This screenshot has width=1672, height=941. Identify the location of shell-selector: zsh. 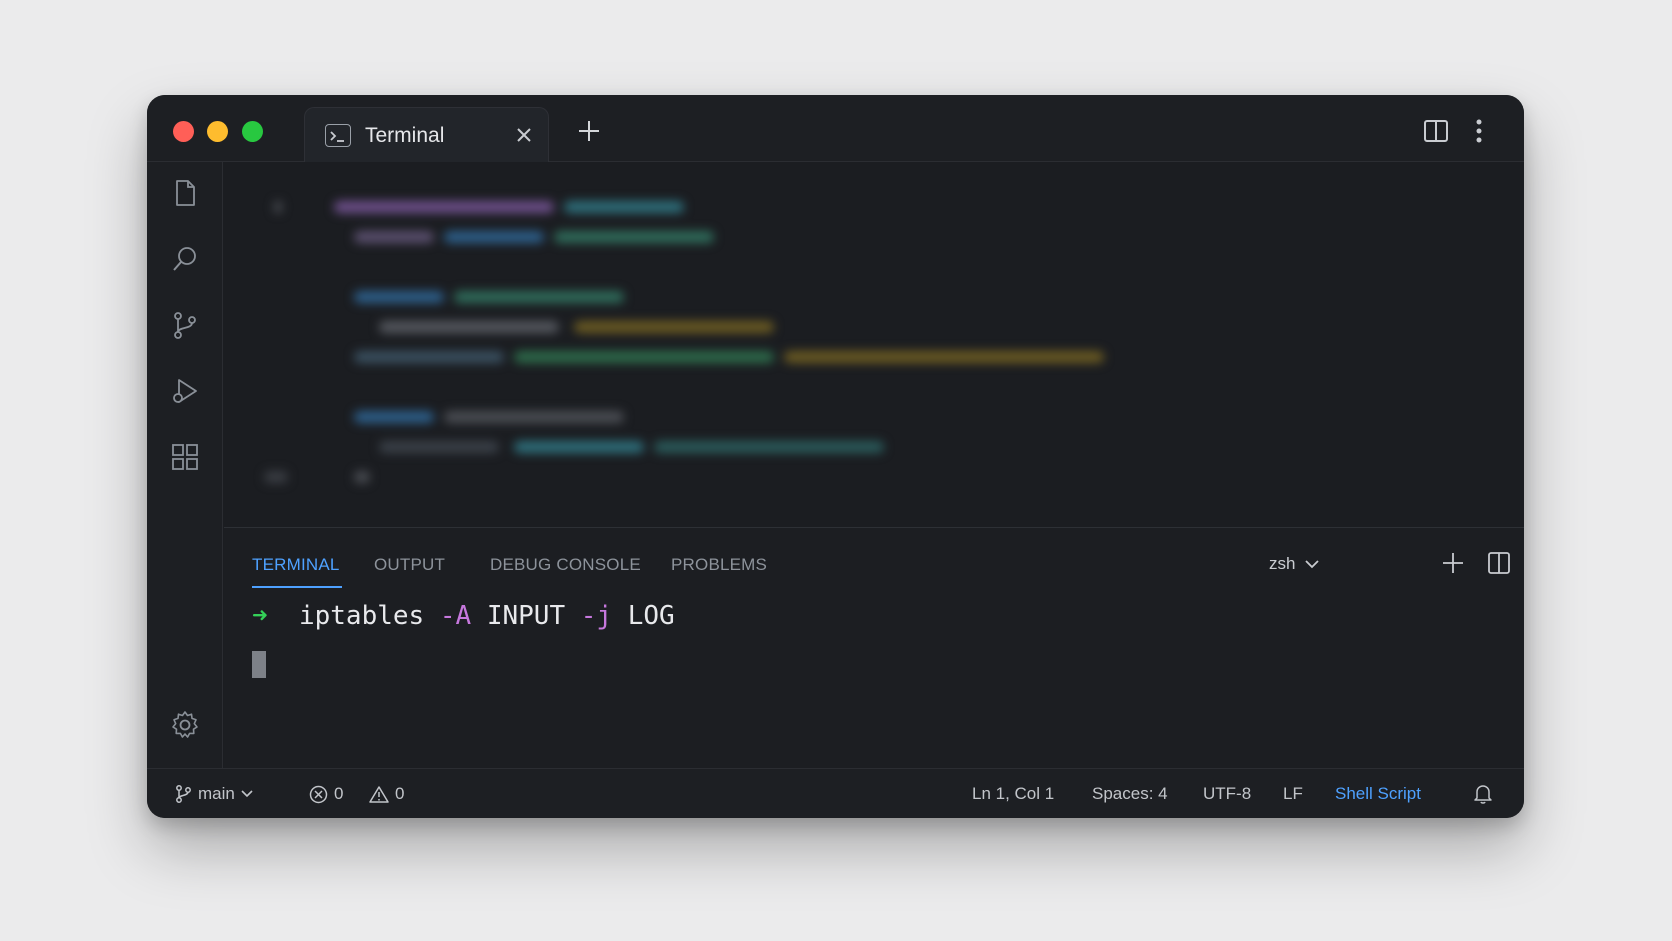
(1294, 564).